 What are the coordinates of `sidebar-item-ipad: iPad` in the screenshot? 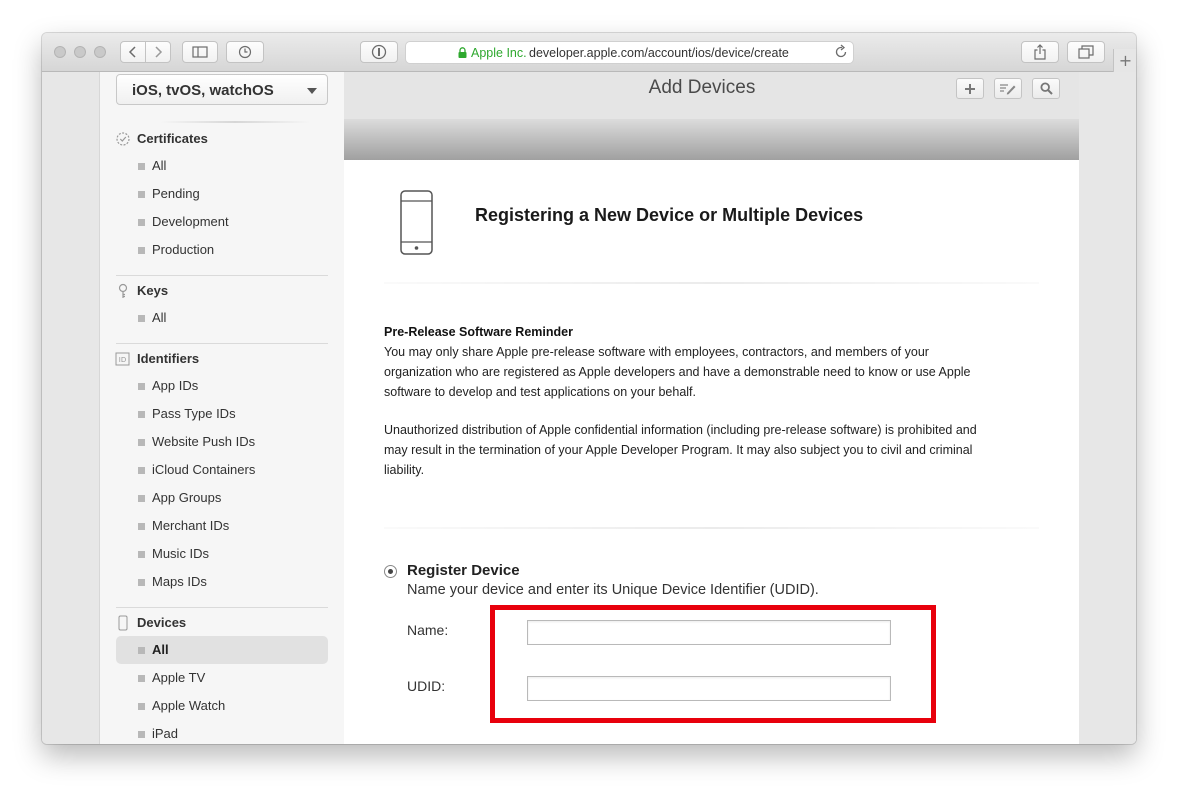 It's located at (222, 732).